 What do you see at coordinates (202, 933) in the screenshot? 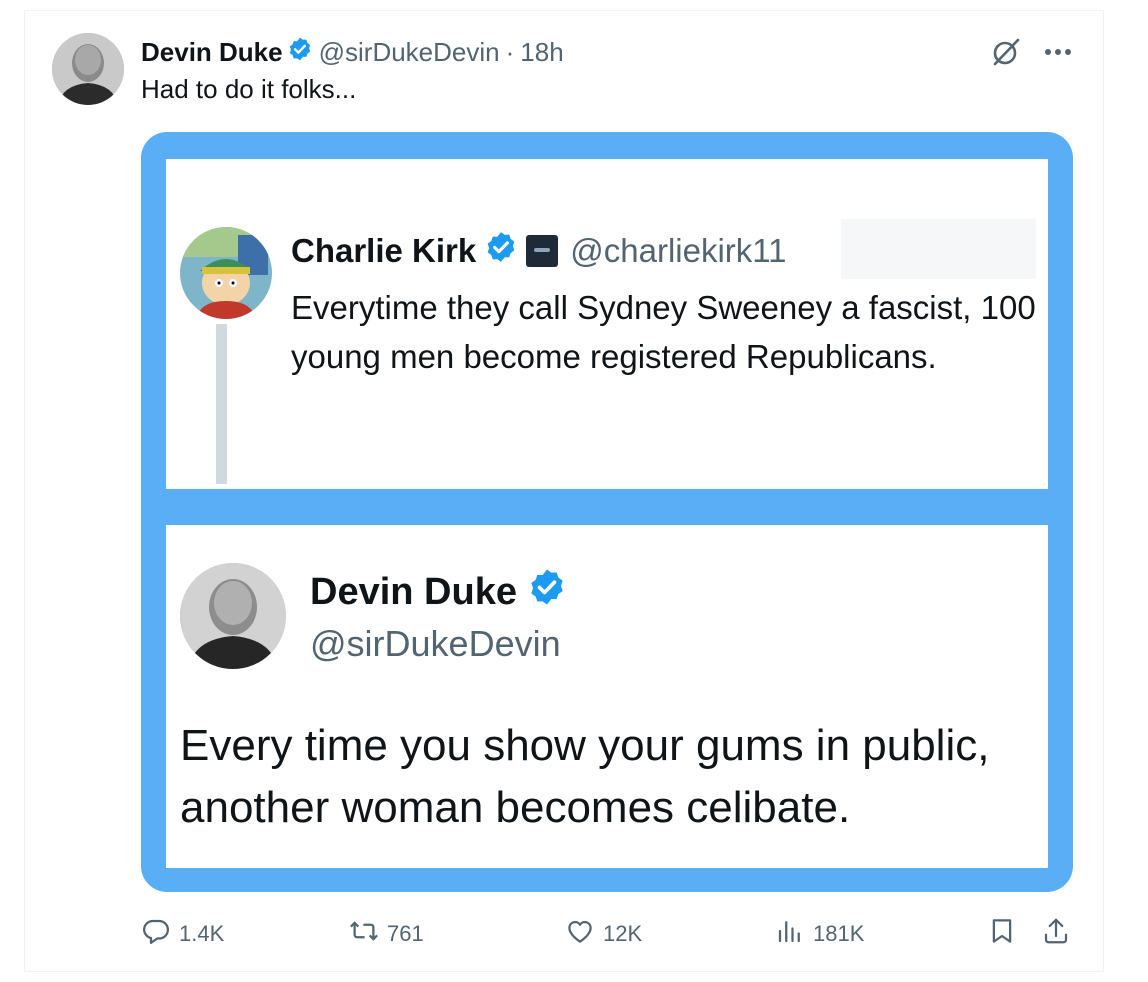
I see `reply-count: 1.4K` at bounding box center [202, 933].